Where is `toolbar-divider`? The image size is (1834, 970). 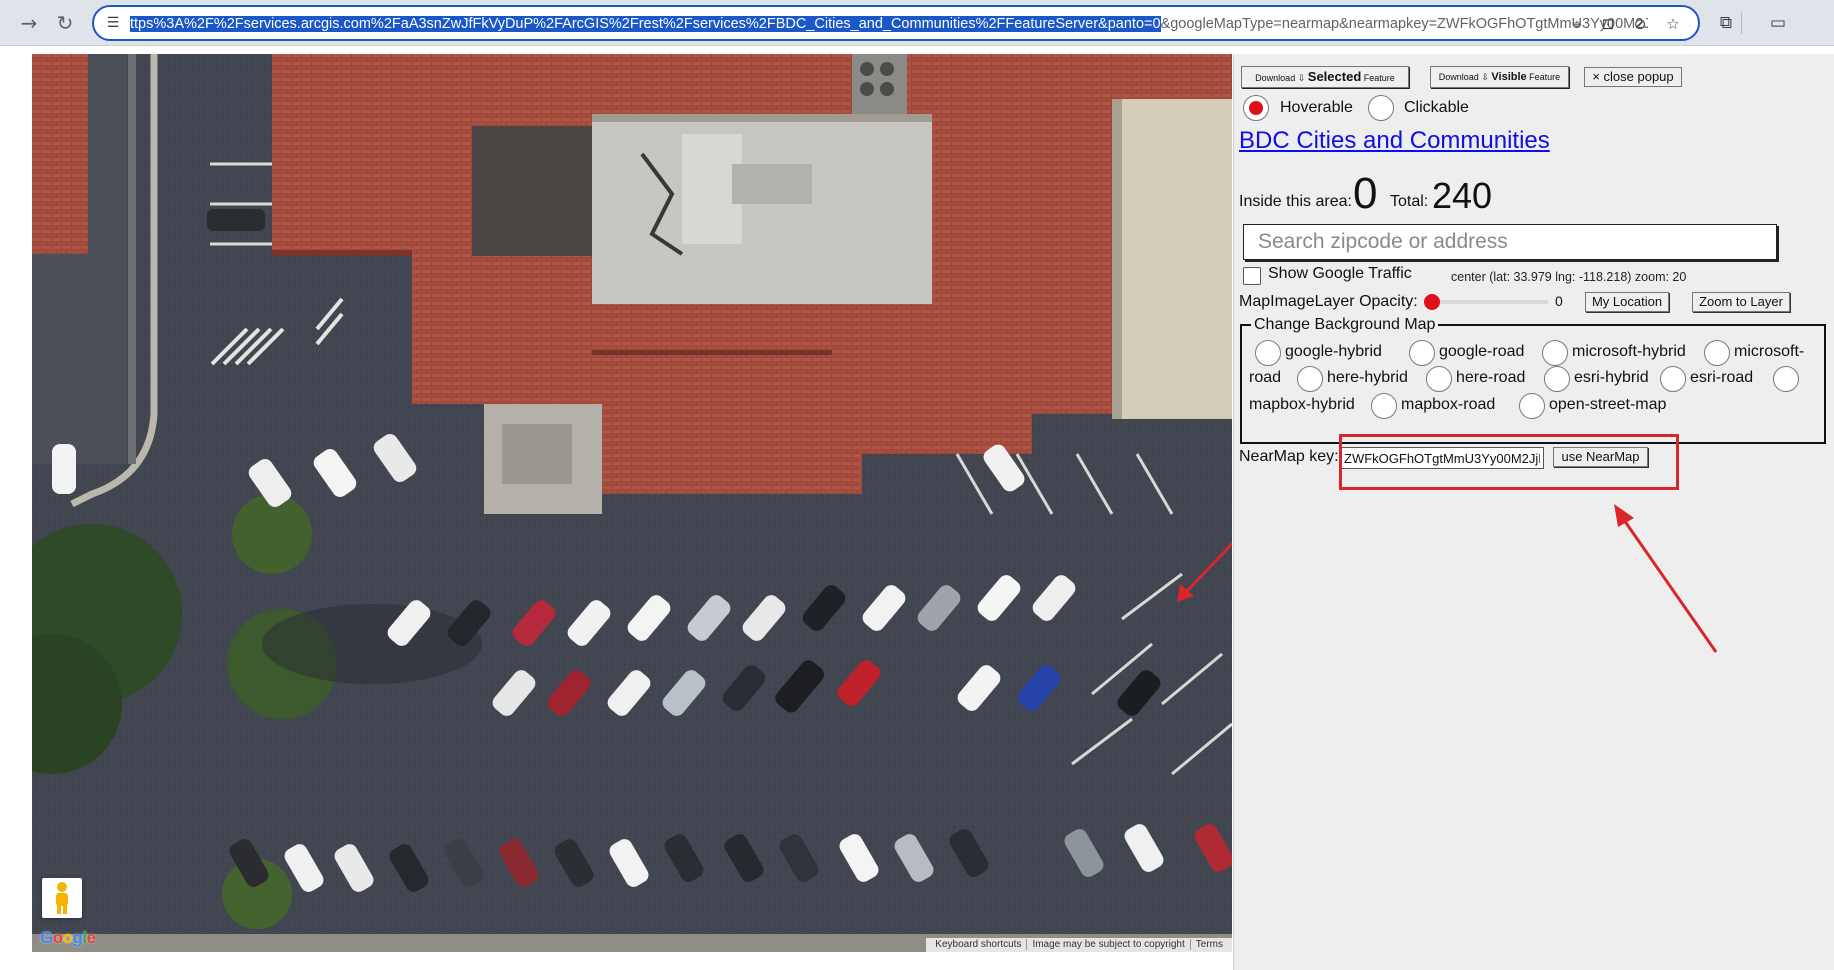 toolbar-divider is located at coordinates (1741, 23).